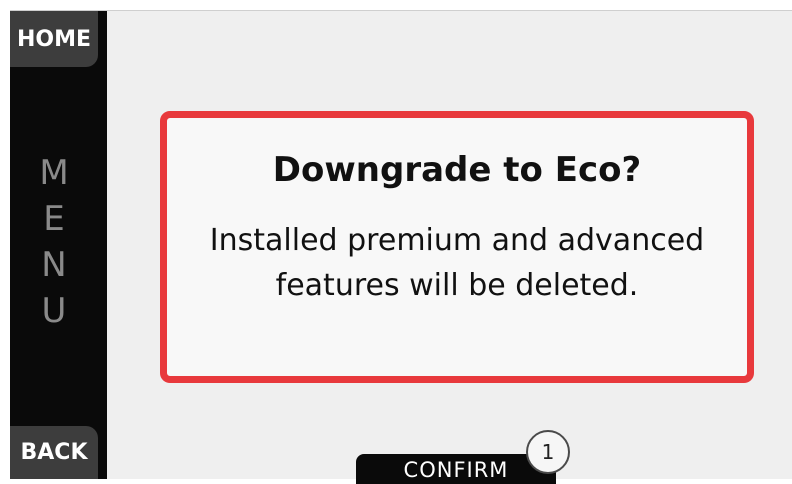 This screenshot has width=792, height=484. Describe the element at coordinates (54, 265) in the screenshot. I see `menu-letter: N` at that location.